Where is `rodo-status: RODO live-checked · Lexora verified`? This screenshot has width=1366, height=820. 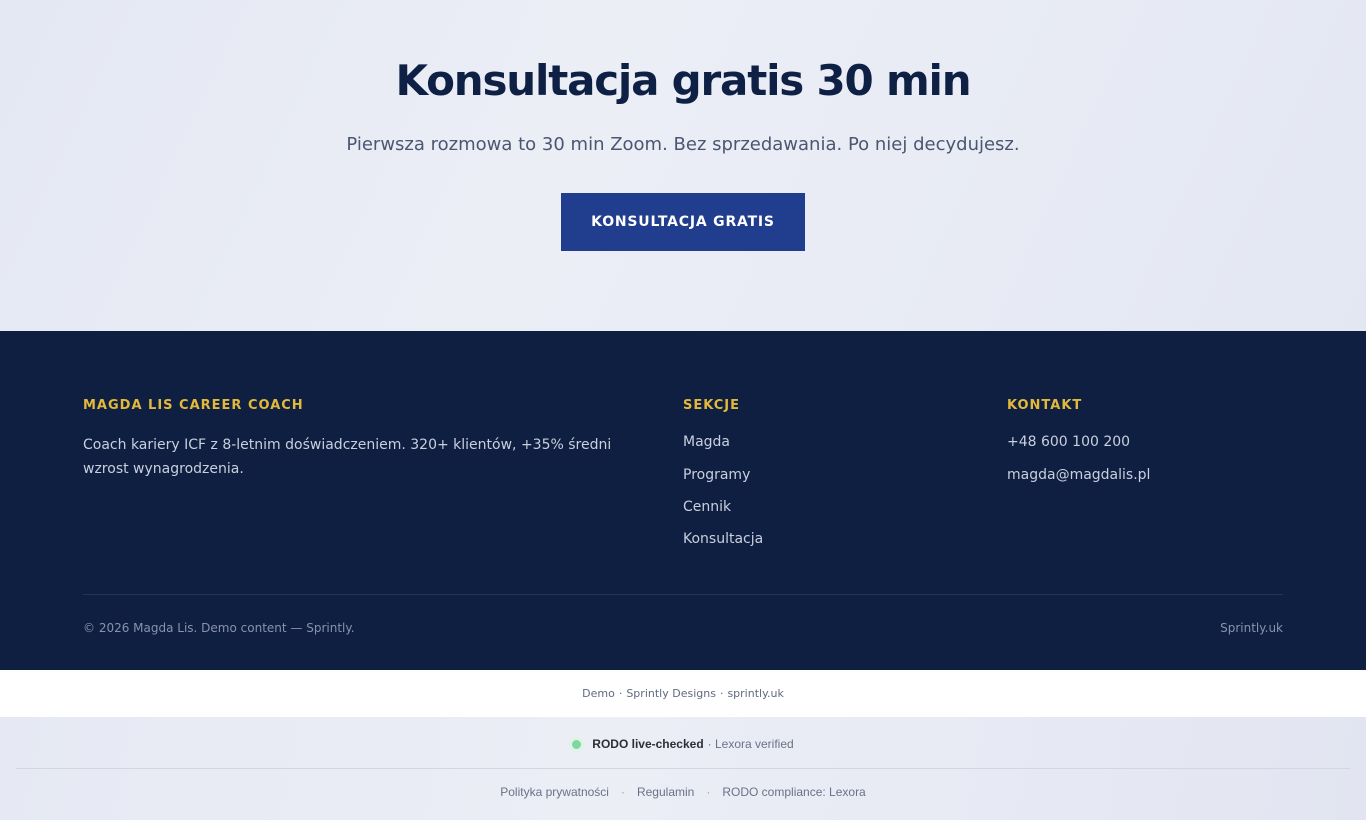 rodo-status: RODO live-checked · Lexora verified is located at coordinates (683, 744).